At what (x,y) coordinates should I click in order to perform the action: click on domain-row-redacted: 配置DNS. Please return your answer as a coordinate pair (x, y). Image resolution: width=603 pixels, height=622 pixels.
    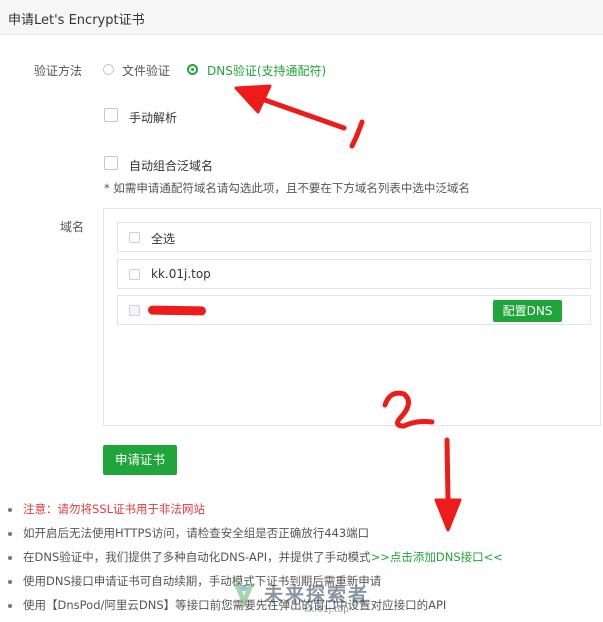
    Looking at the image, I should click on (354, 310).